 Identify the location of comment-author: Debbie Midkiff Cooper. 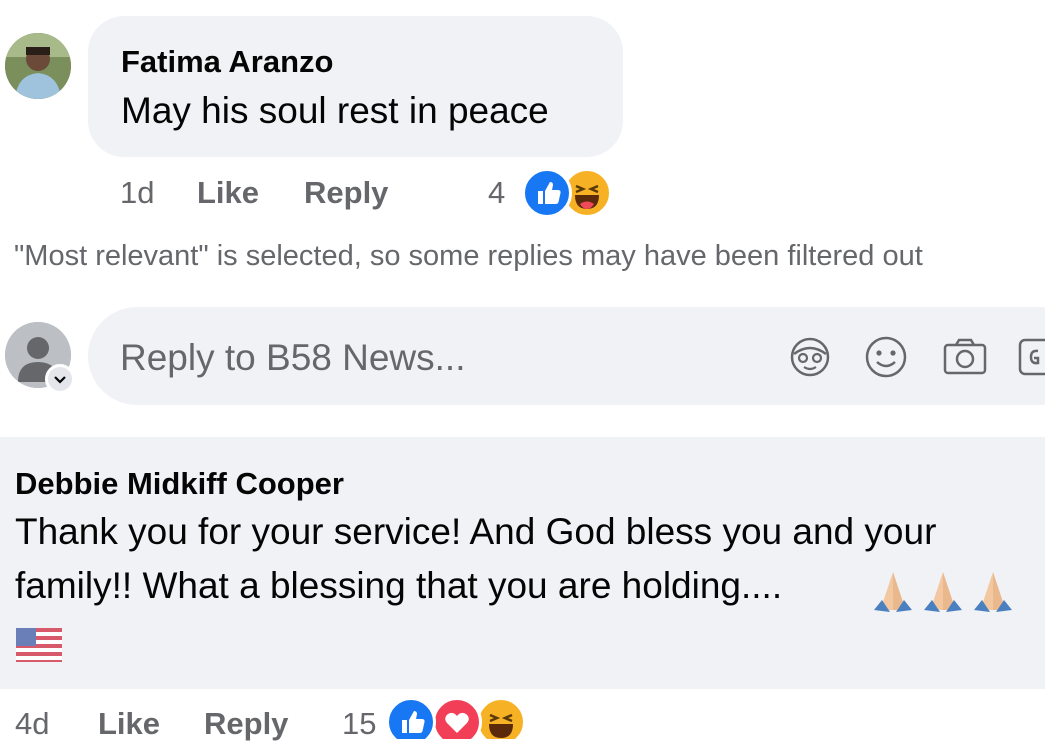
(179, 484).